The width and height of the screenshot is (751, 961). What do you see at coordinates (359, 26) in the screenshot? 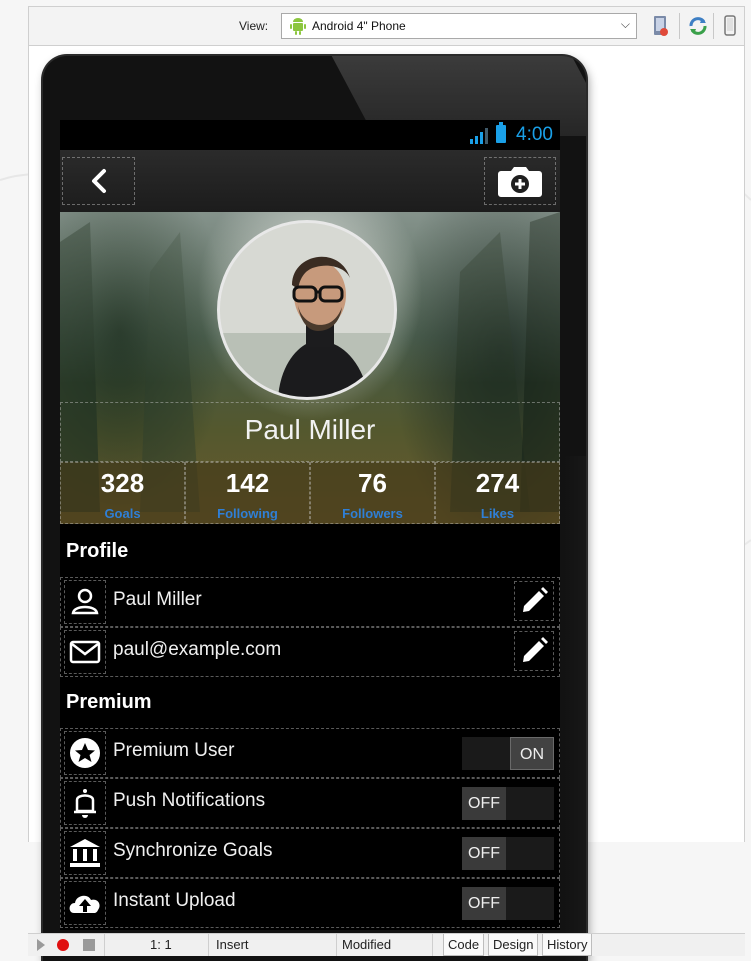
I see `view-select-value: Android 4" Phone` at bounding box center [359, 26].